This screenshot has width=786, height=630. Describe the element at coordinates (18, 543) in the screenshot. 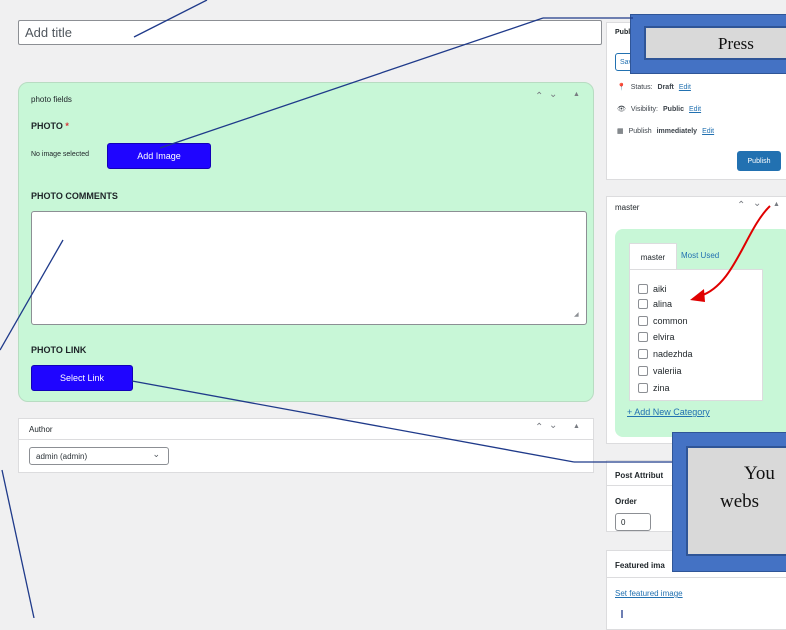

I see `annotation-line-left` at that location.